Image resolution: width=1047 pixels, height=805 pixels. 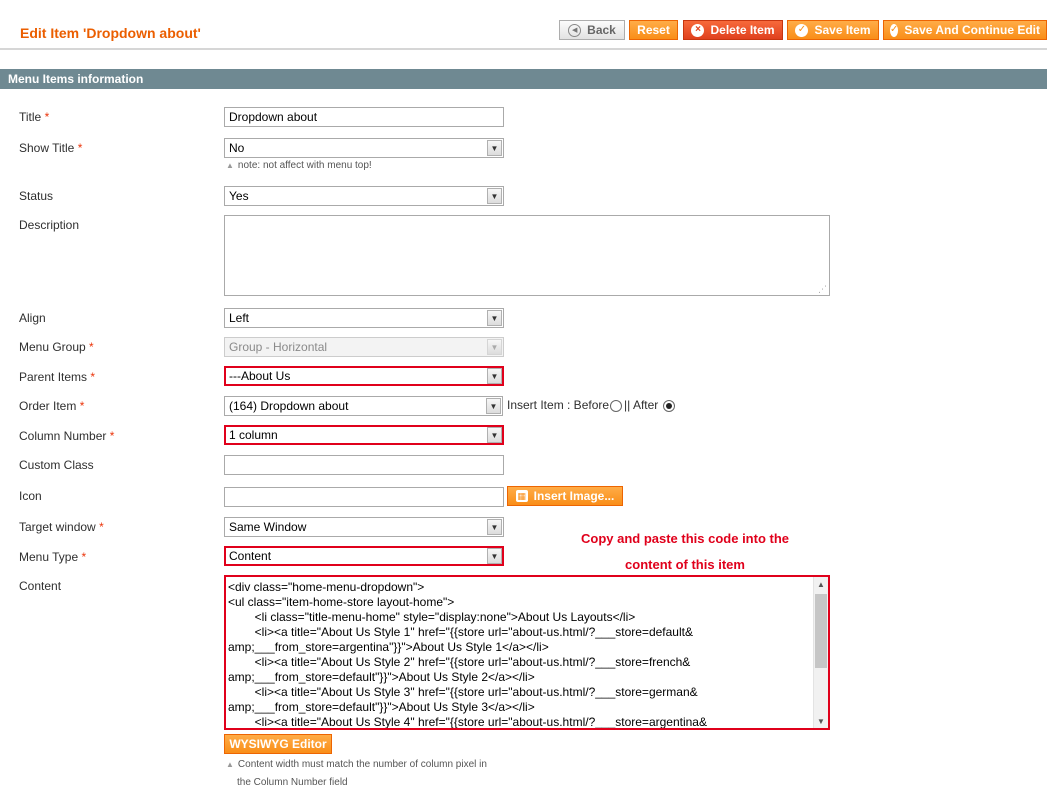 What do you see at coordinates (30, 496) in the screenshot?
I see `icon-label: Icon` at bounding box center [30, 496].